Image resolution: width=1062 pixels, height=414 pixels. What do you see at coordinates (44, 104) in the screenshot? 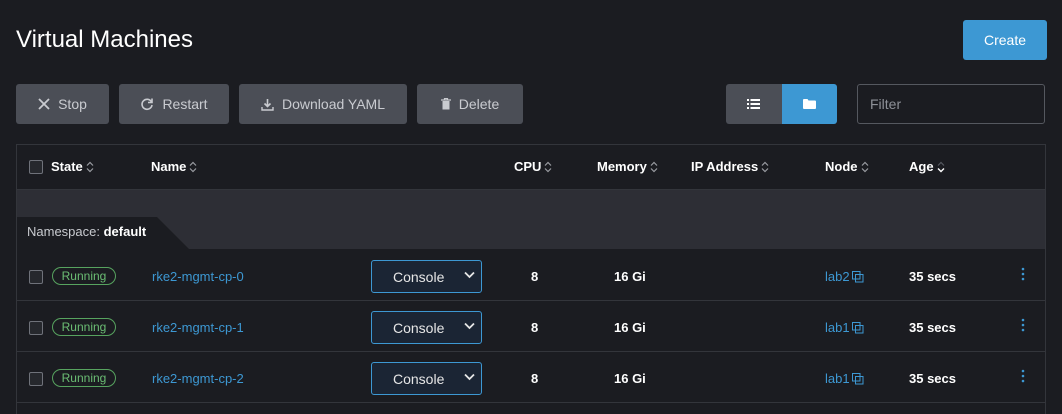
I see `close-icon` at bounding box center [44, 104].